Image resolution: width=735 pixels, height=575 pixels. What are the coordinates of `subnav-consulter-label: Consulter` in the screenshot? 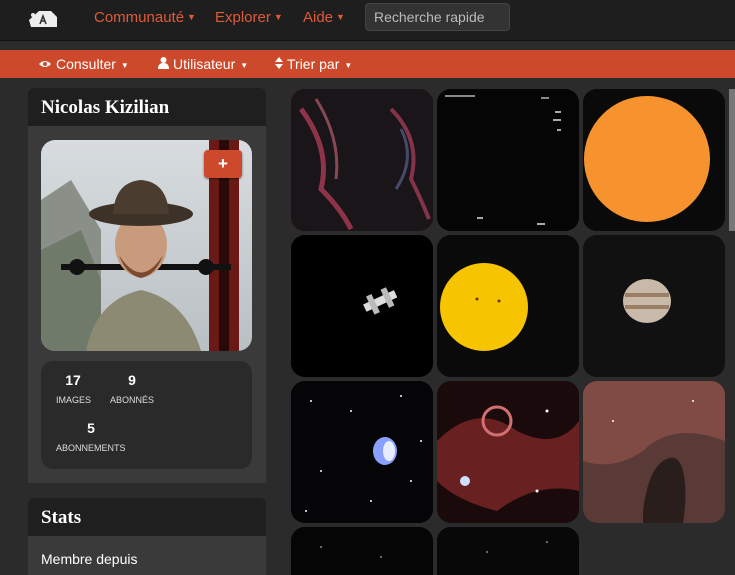 It's located at (86, 64).